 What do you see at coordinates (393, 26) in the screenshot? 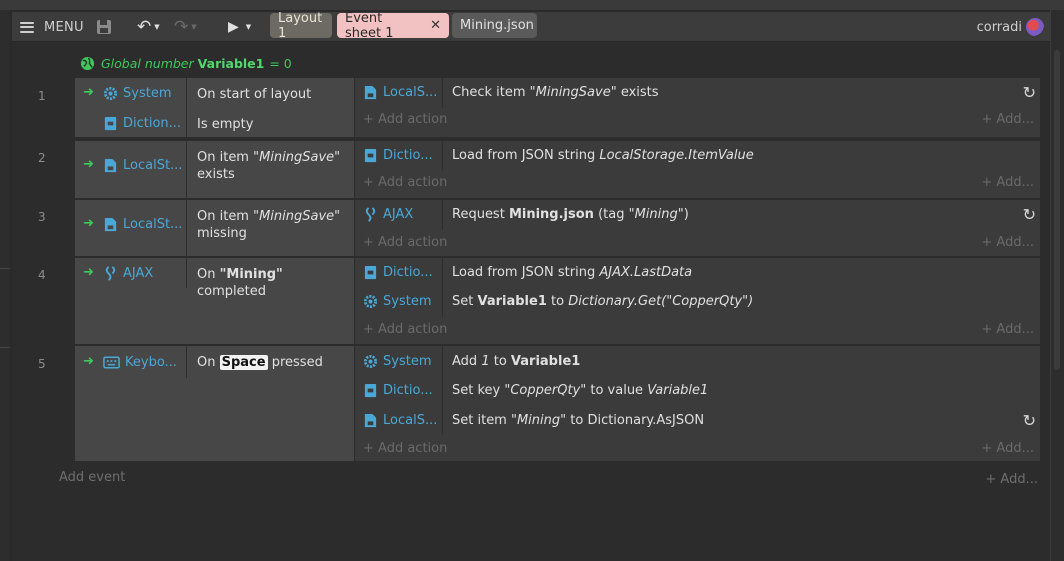
I see `tab-event-sheet-1: Event sheet 1 ✕` at bounding box center [393, 26].